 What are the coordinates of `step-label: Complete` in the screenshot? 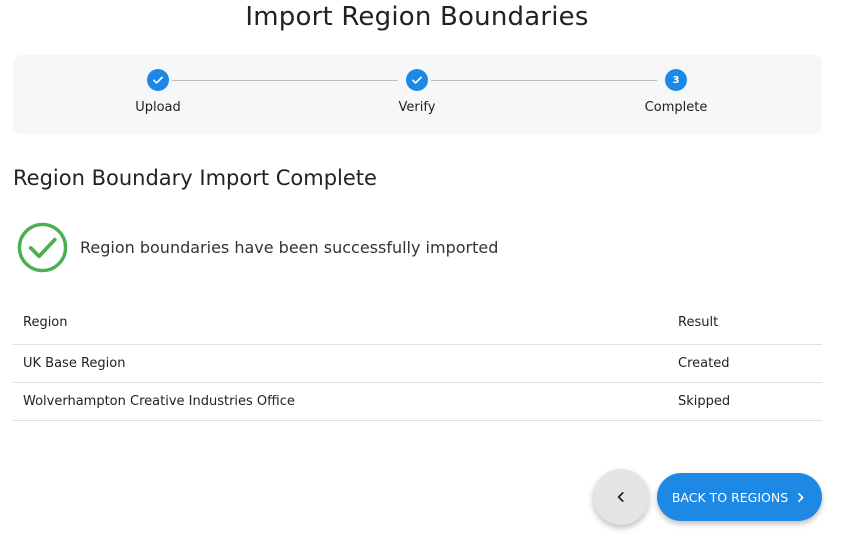 It's located at (676, 107).